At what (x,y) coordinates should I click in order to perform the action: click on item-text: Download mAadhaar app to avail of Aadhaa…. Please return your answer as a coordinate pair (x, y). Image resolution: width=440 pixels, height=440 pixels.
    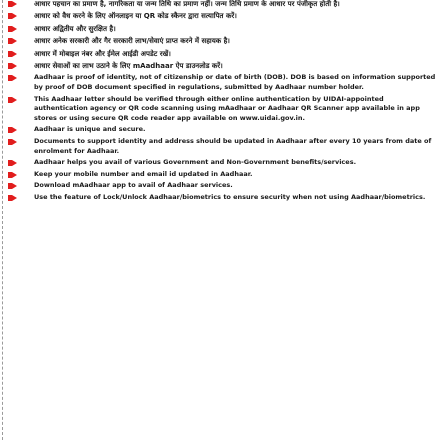
    Looking at the image, I should click on (133, 185).